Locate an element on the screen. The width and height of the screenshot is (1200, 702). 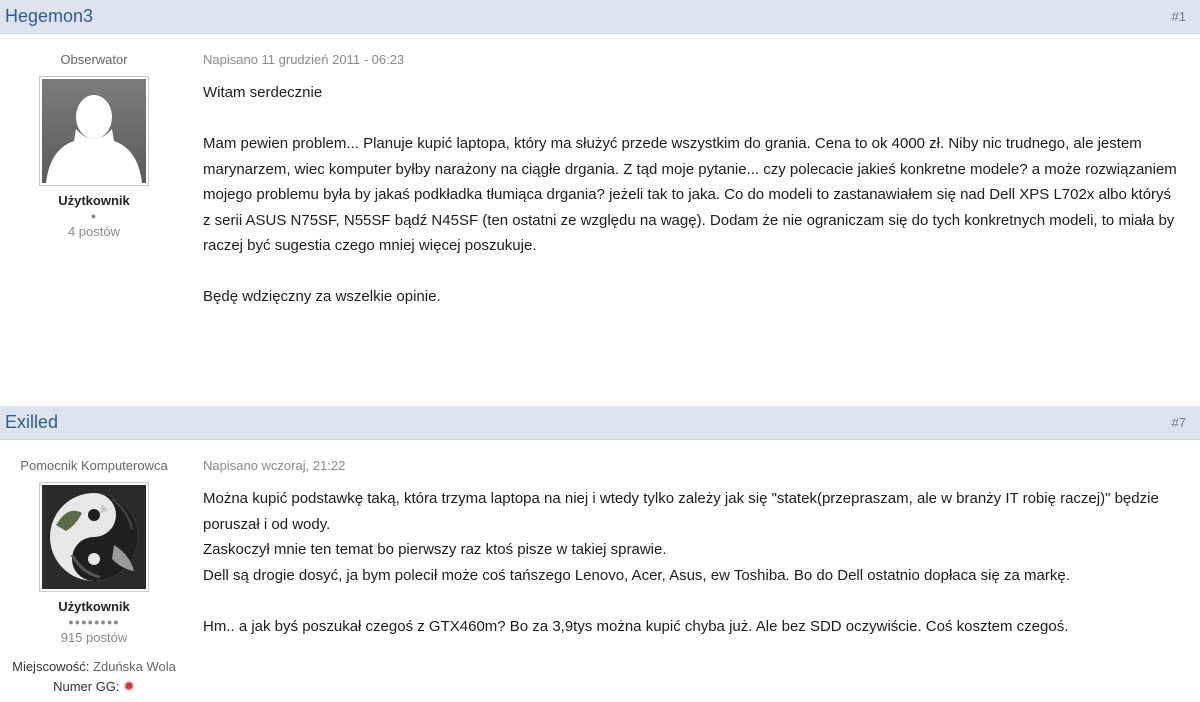
user-title: Obserwator is located at coordinates (94, 59).